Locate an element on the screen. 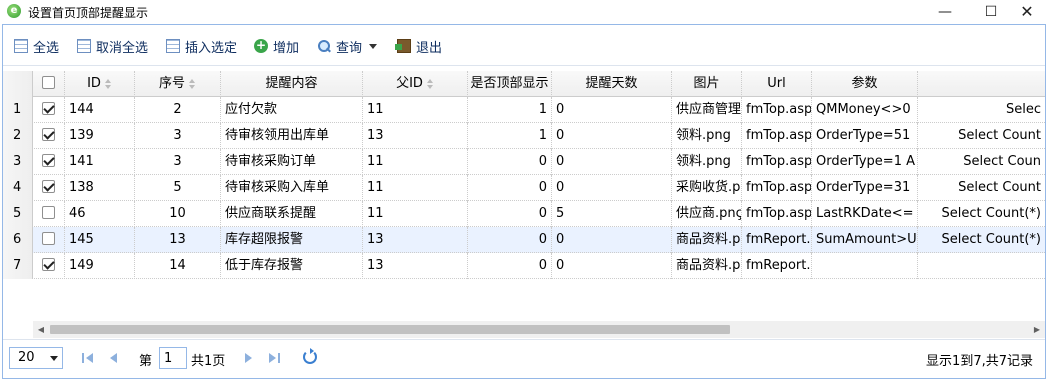  cell-param is located at coordinates (865, 266).